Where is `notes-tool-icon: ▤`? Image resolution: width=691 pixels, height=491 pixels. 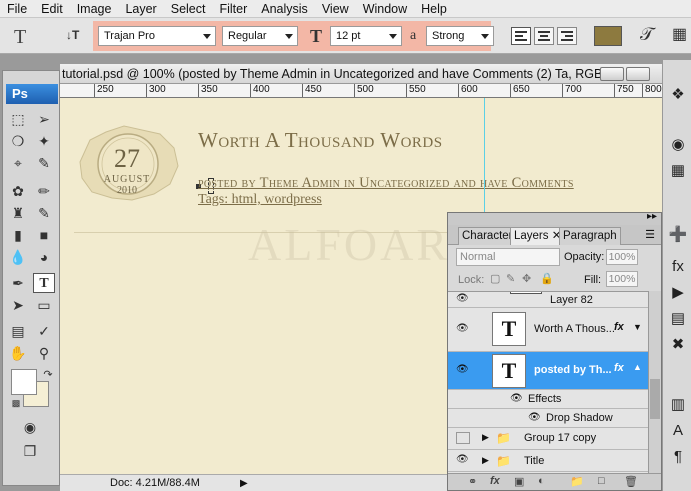
notes-tool-icon: ▤ is located at coordinates (18, 331).